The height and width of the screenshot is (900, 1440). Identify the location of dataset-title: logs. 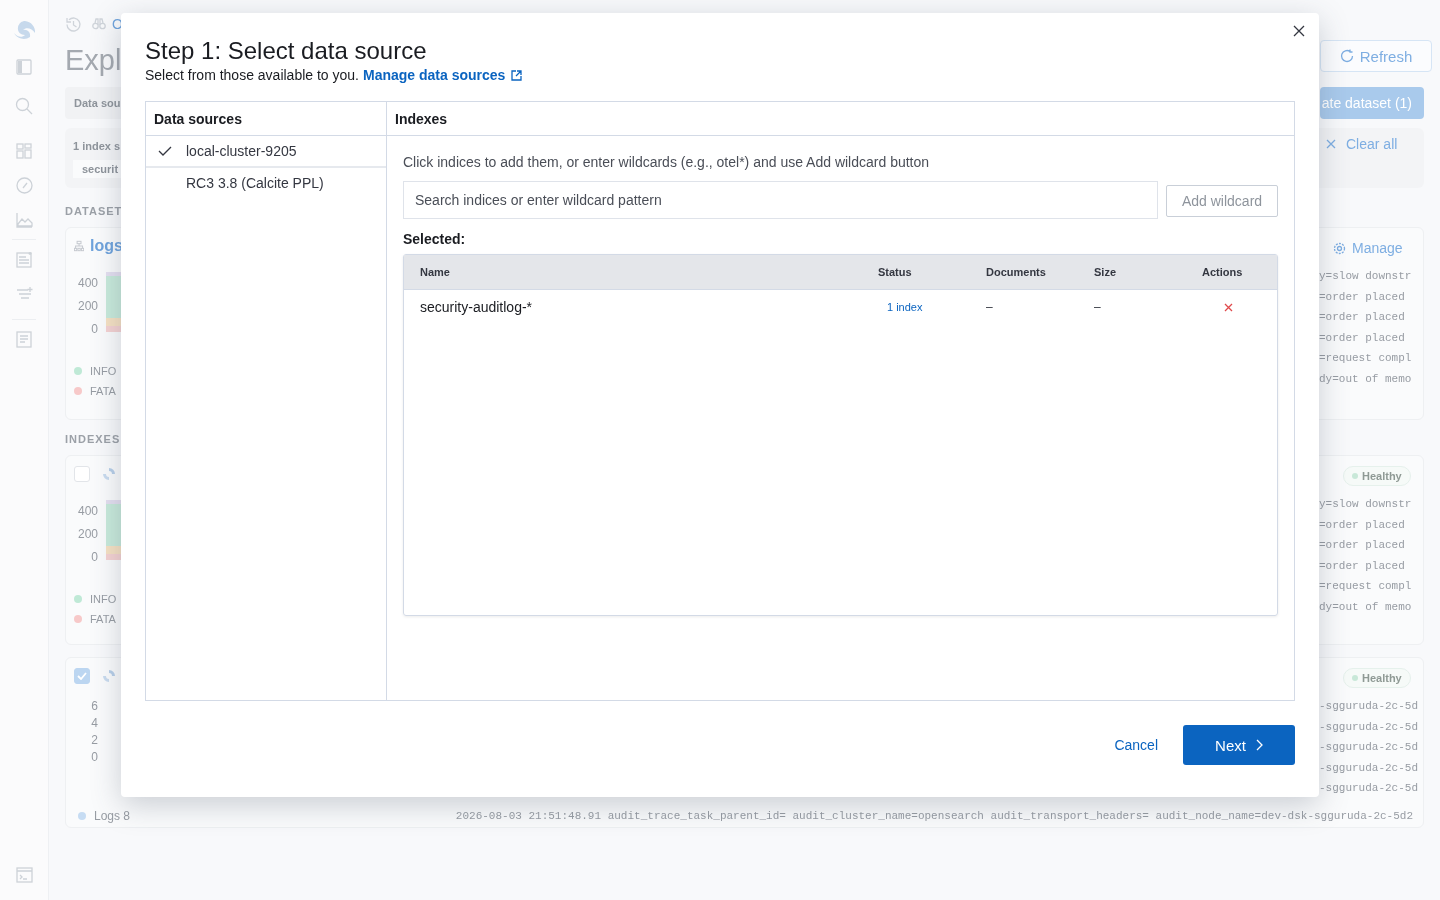
(106, 246).